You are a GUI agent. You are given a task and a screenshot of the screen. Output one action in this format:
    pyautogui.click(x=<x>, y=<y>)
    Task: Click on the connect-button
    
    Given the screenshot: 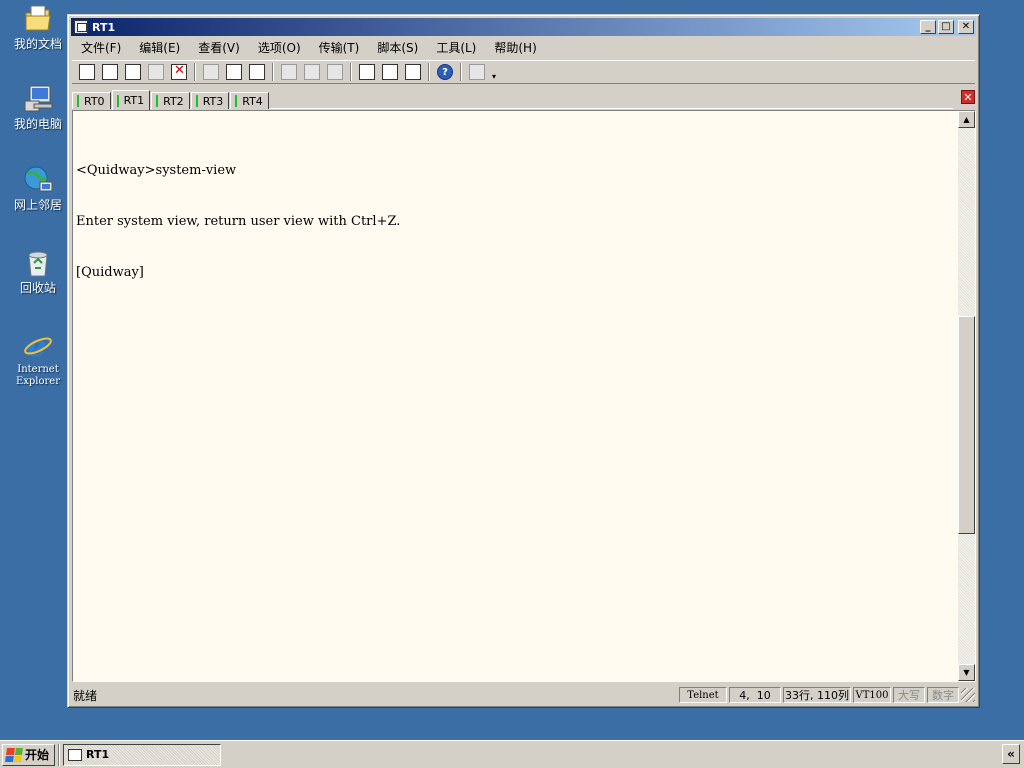 What is the action you would take?
    pyautogui.click(x=87, y=72)
    